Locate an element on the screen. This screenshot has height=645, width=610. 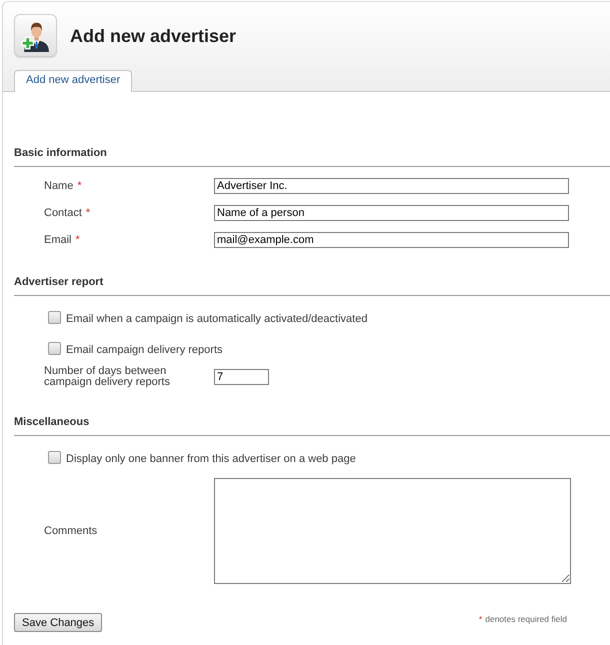
section-heading: Basic information is located at coordinates (60, 153).